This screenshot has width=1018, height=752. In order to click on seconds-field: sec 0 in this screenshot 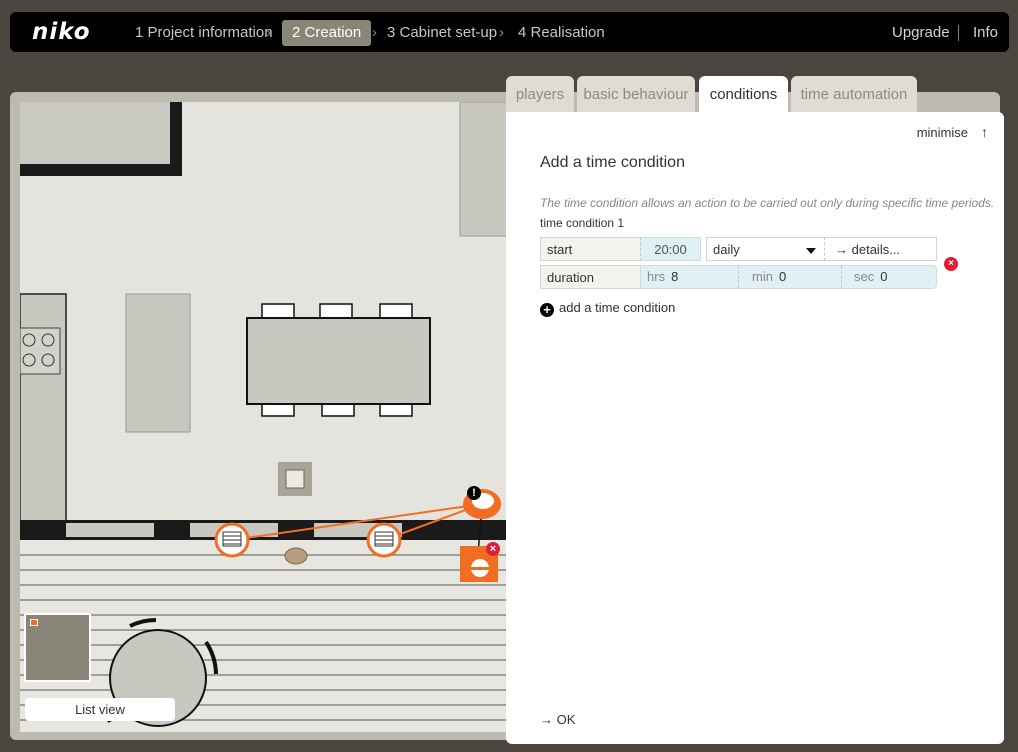, I will do `click(870, 277)`.